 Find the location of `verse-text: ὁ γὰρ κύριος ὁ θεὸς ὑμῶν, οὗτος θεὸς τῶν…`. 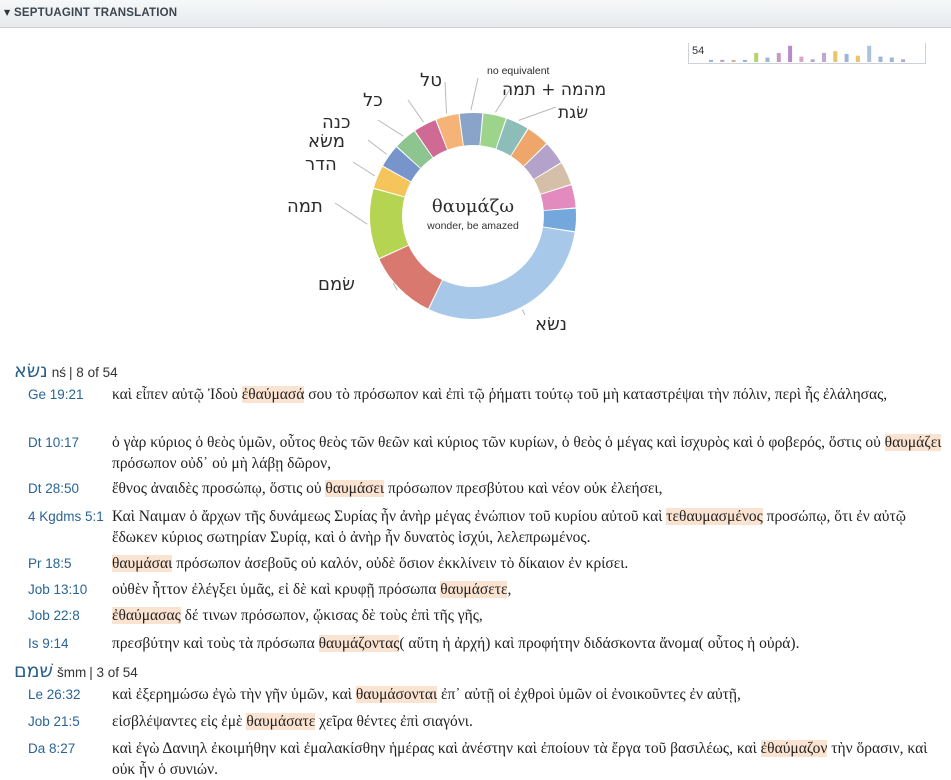

verse-text: ὁ γὰρ κύριος ὁ θεὸς ὑμῶν, οὗτος θεὸς τῶν… is located at coordinates (527, 453).